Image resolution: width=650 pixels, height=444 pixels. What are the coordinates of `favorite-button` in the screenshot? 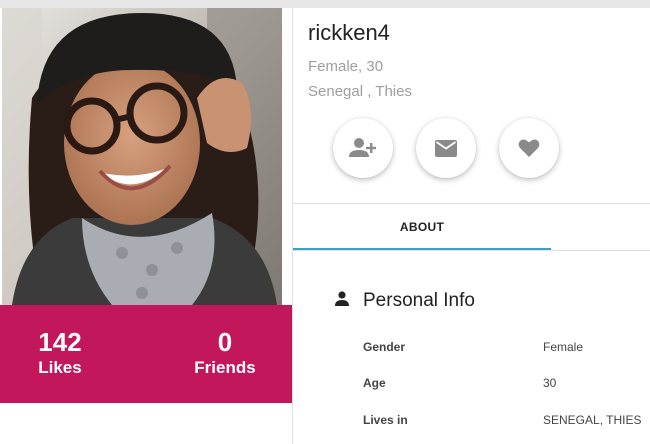 It's located at (529, 148).